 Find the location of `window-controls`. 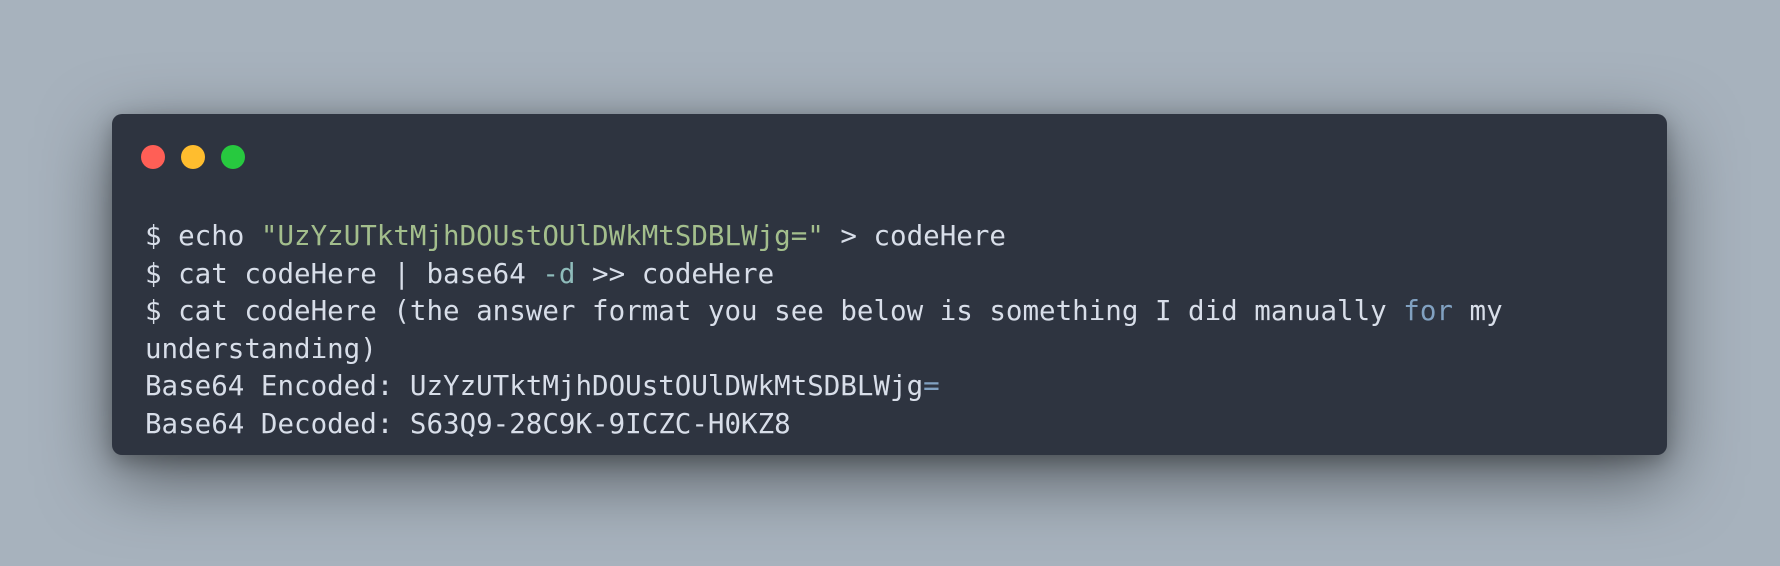

window-controls is located at coordinates (193, 157).